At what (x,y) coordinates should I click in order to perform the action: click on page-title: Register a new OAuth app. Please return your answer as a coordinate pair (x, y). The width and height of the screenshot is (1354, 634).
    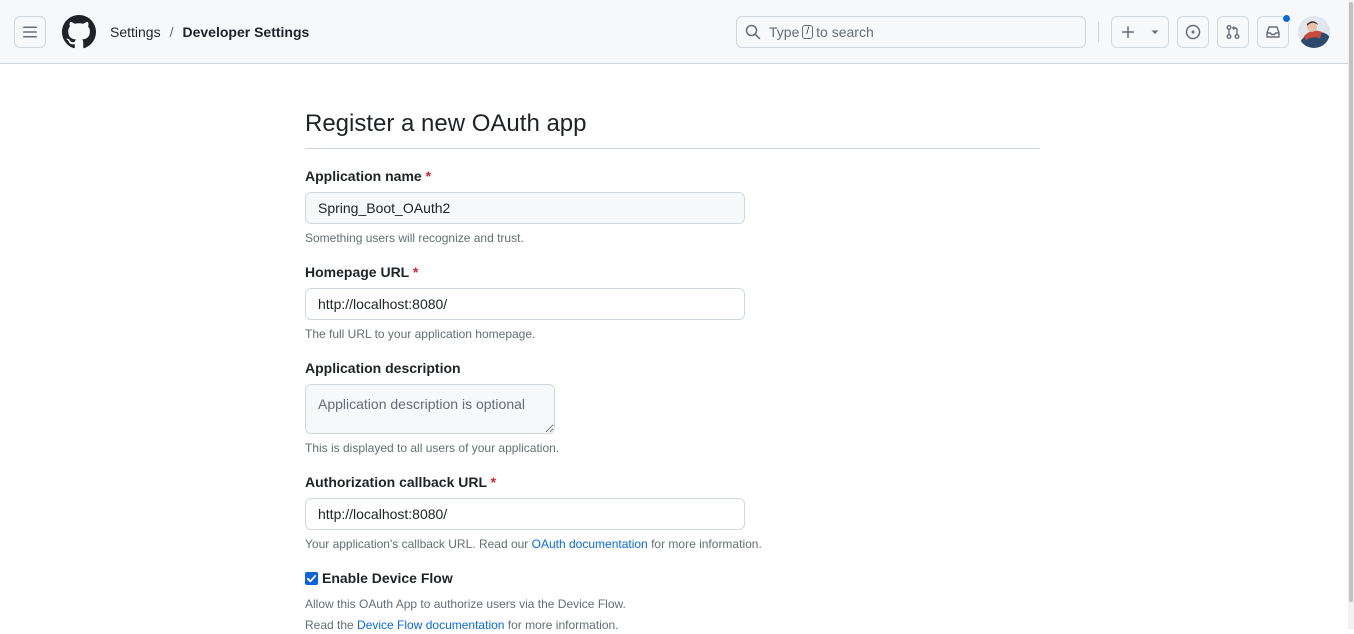
    Looking at the image, I should click on (446, 123).